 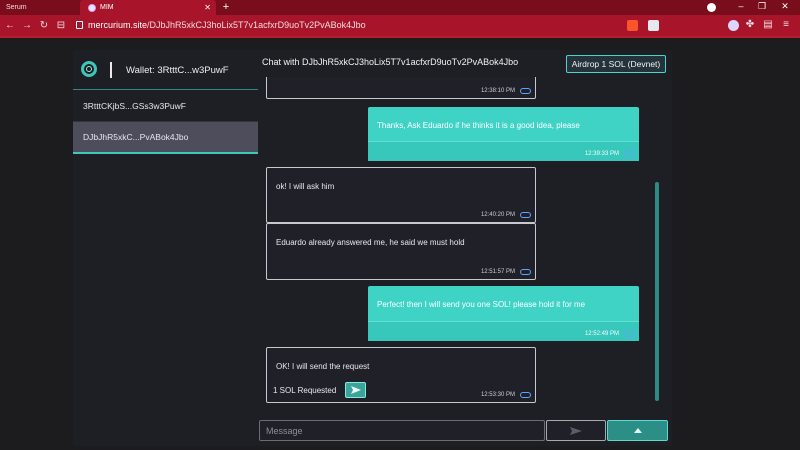 What do you see at coordinates (400, 37) in the screenshot?
I see `address-bar-divider` at bounding box center [400, 37].